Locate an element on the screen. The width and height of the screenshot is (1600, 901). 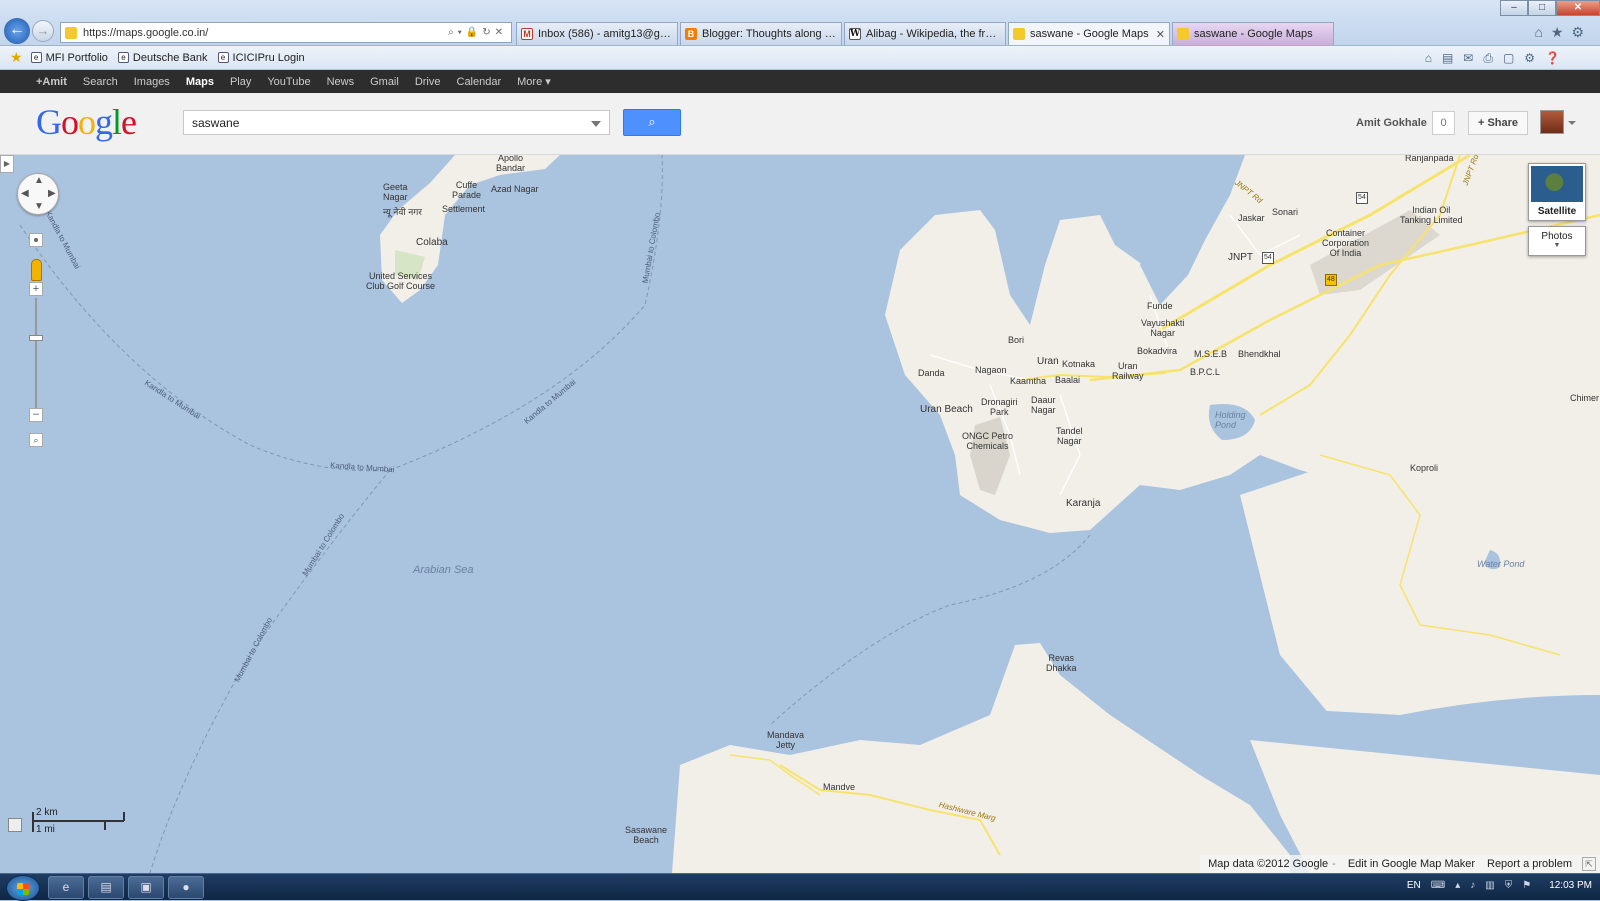
notification-count: 0 is located at coordinates (1443, 123).